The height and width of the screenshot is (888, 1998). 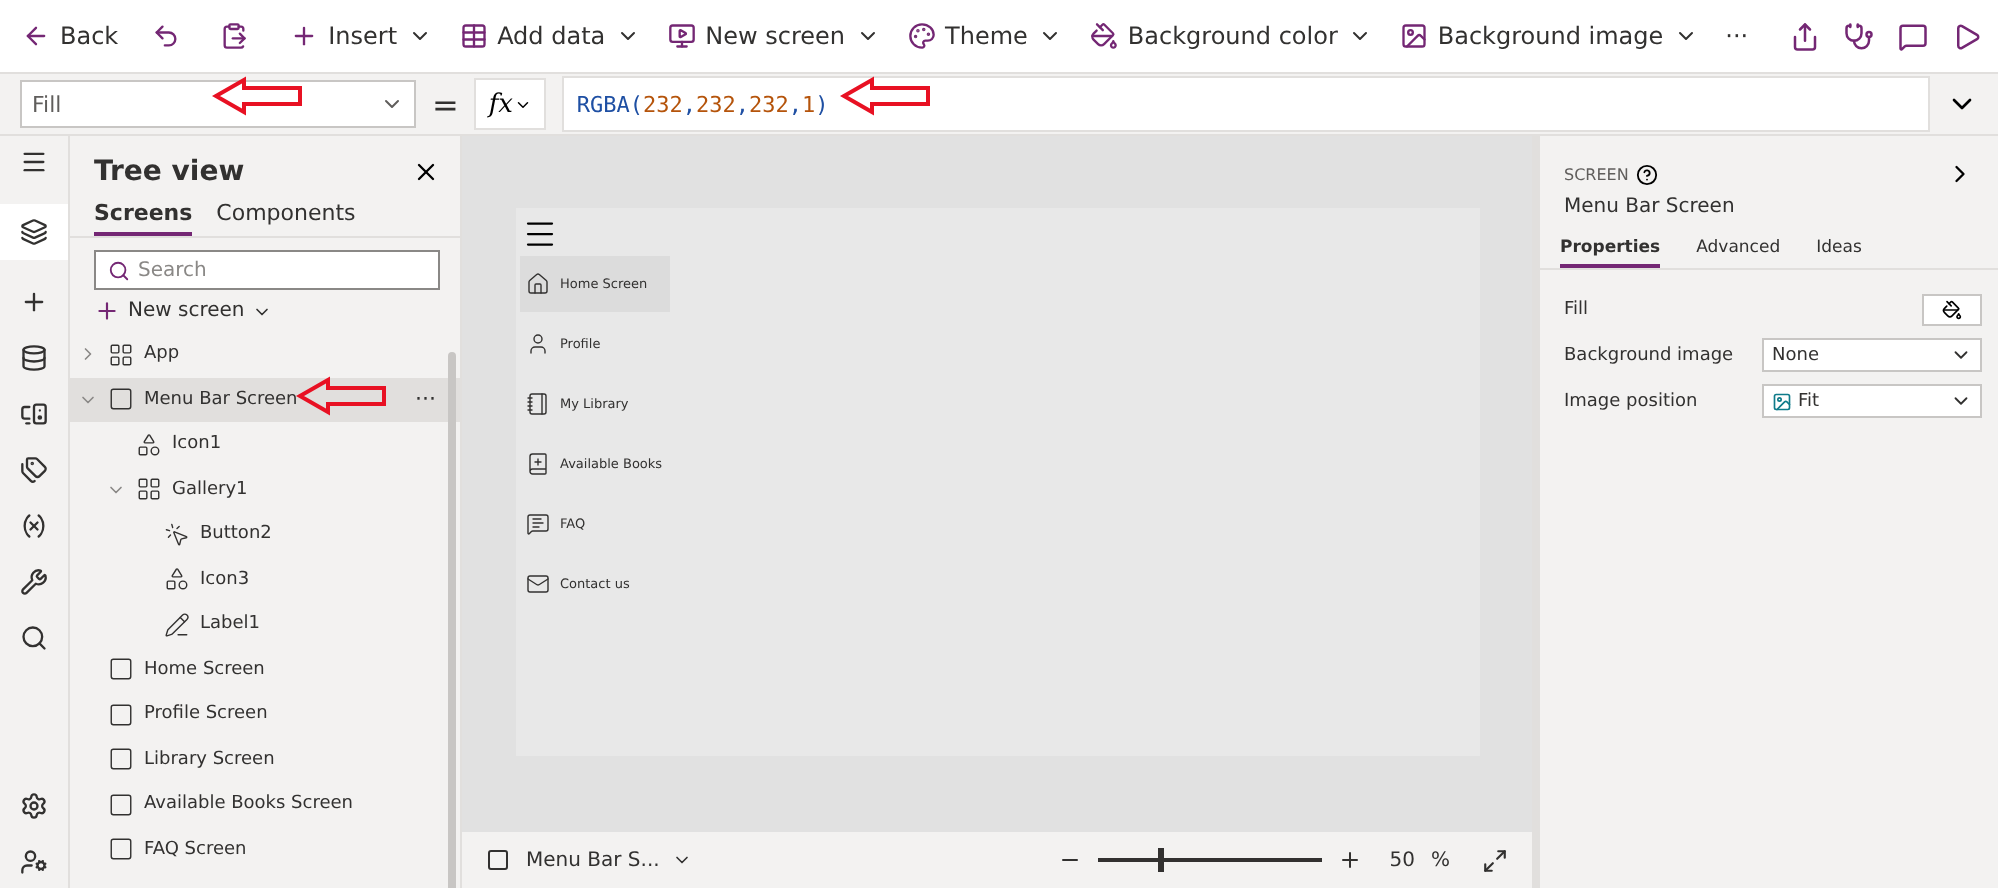 What do you see at coordinates (265, 669) in the screenshot?
I see `tree-item: Home Screen` at bounding box center [265, 669].